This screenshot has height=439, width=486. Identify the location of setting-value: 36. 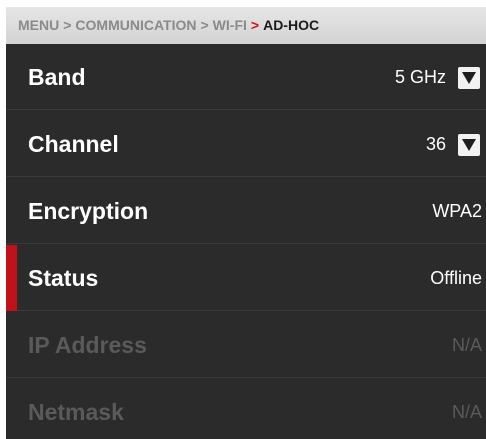
(435, 144).